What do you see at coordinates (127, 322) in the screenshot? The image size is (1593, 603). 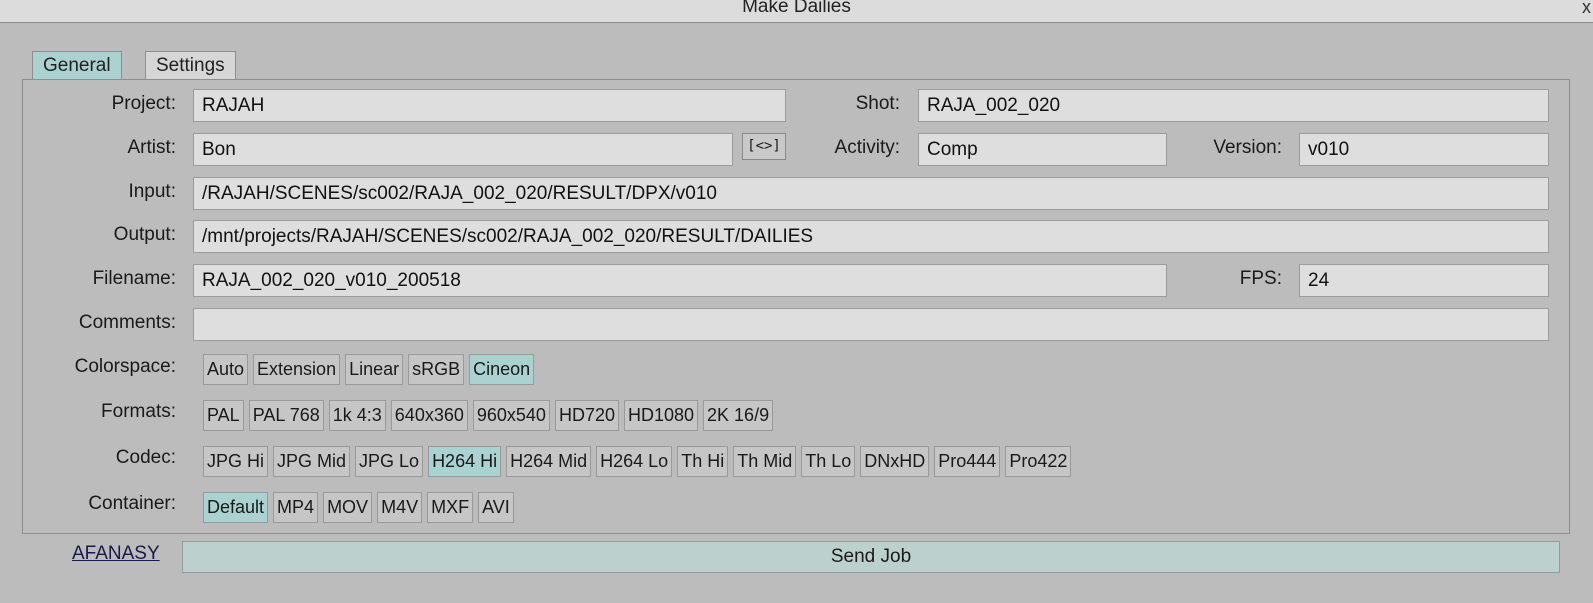 I see `comments-label: Comments:` at bounding box center [127, 322].